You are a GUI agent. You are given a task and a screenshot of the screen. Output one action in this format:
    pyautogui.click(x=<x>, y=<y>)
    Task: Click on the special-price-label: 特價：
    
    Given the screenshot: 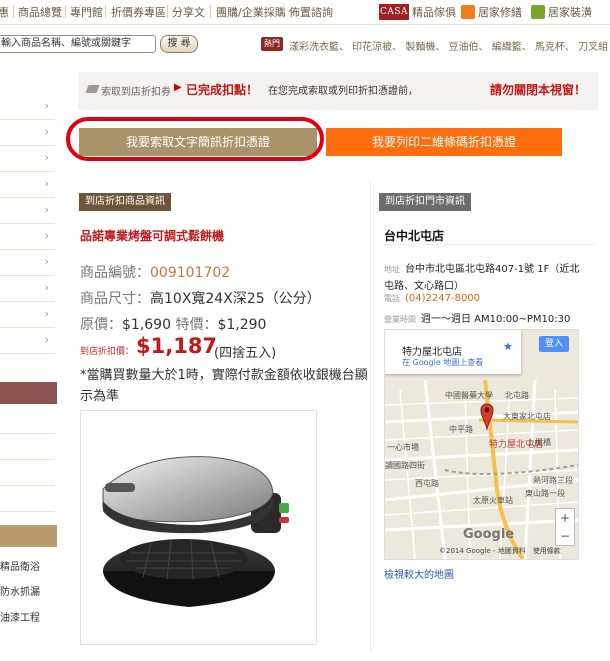 What is the action you would take?
    pyautogui.click(x=196, y=325)
    